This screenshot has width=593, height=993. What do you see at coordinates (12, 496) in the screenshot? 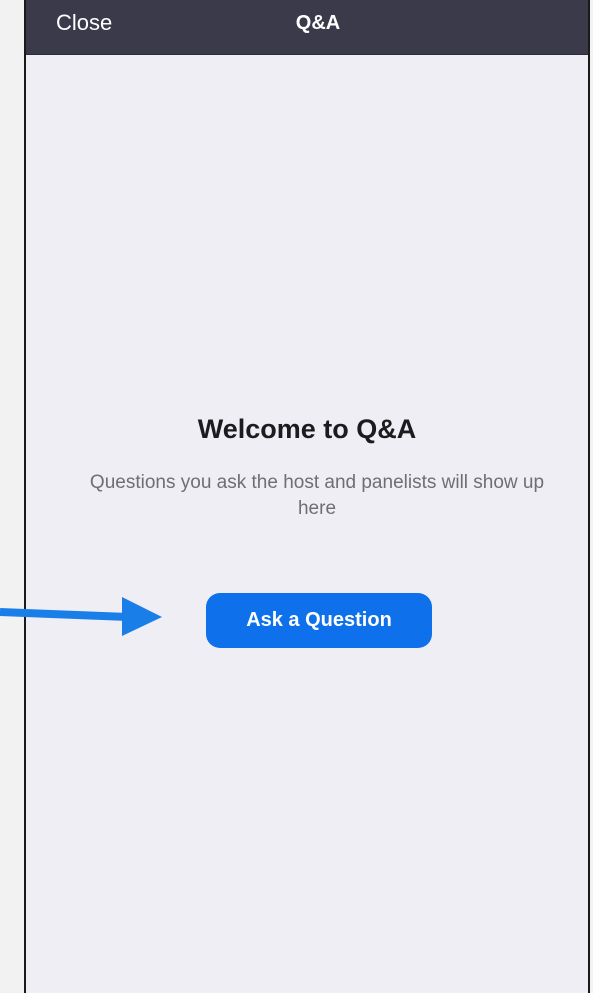
I see `left-margin` at bounding box center [12, 496].